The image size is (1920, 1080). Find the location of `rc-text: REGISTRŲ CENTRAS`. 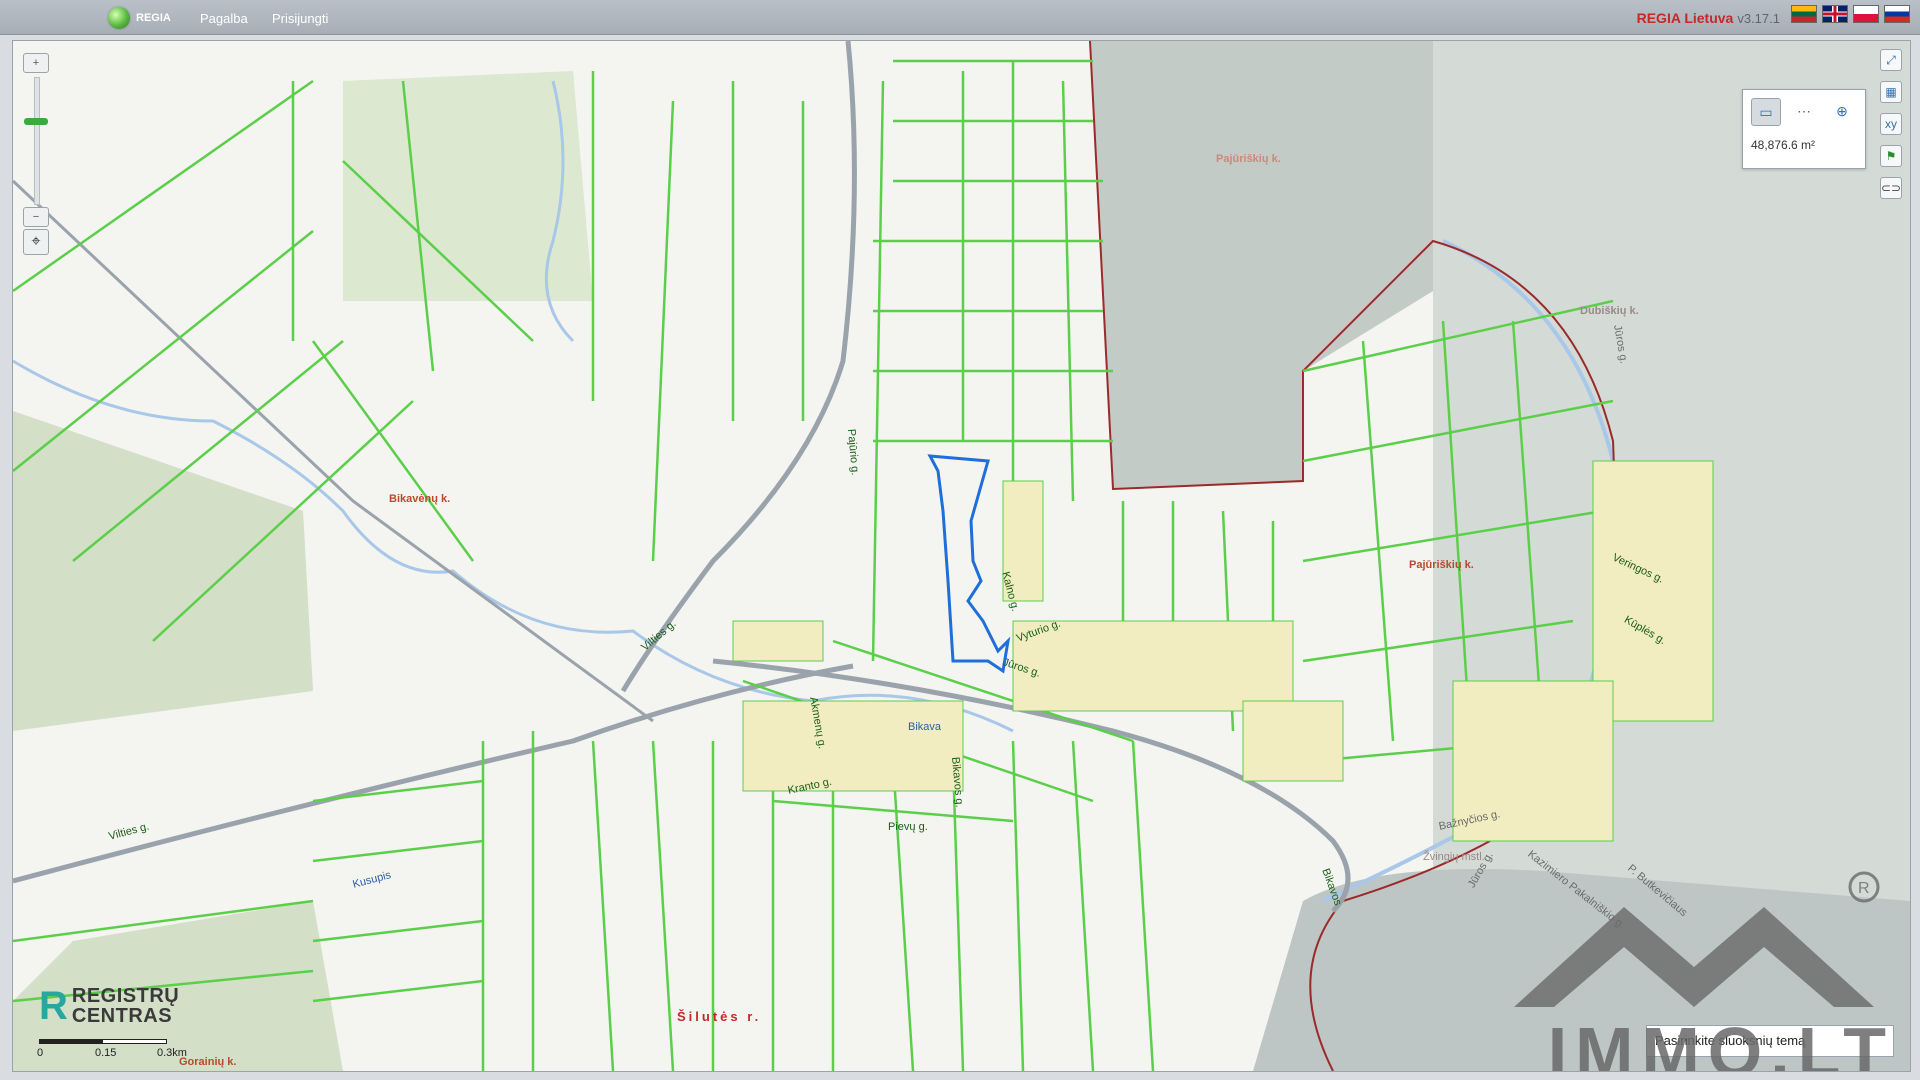

rc-text: REGISTRŲ CENTRAS is located at coordinates (125, 1006).